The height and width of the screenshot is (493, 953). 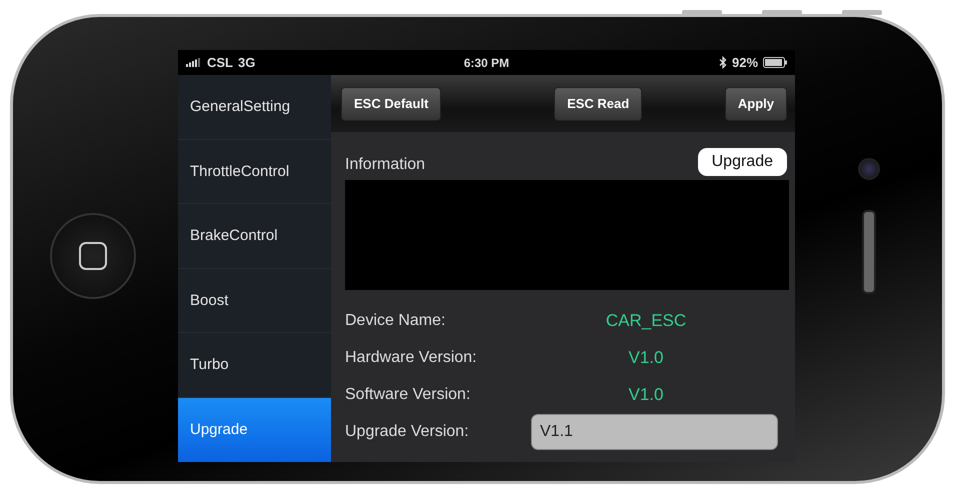 I want to click on toolbar-button: Apply, so click(x=755, y=103).